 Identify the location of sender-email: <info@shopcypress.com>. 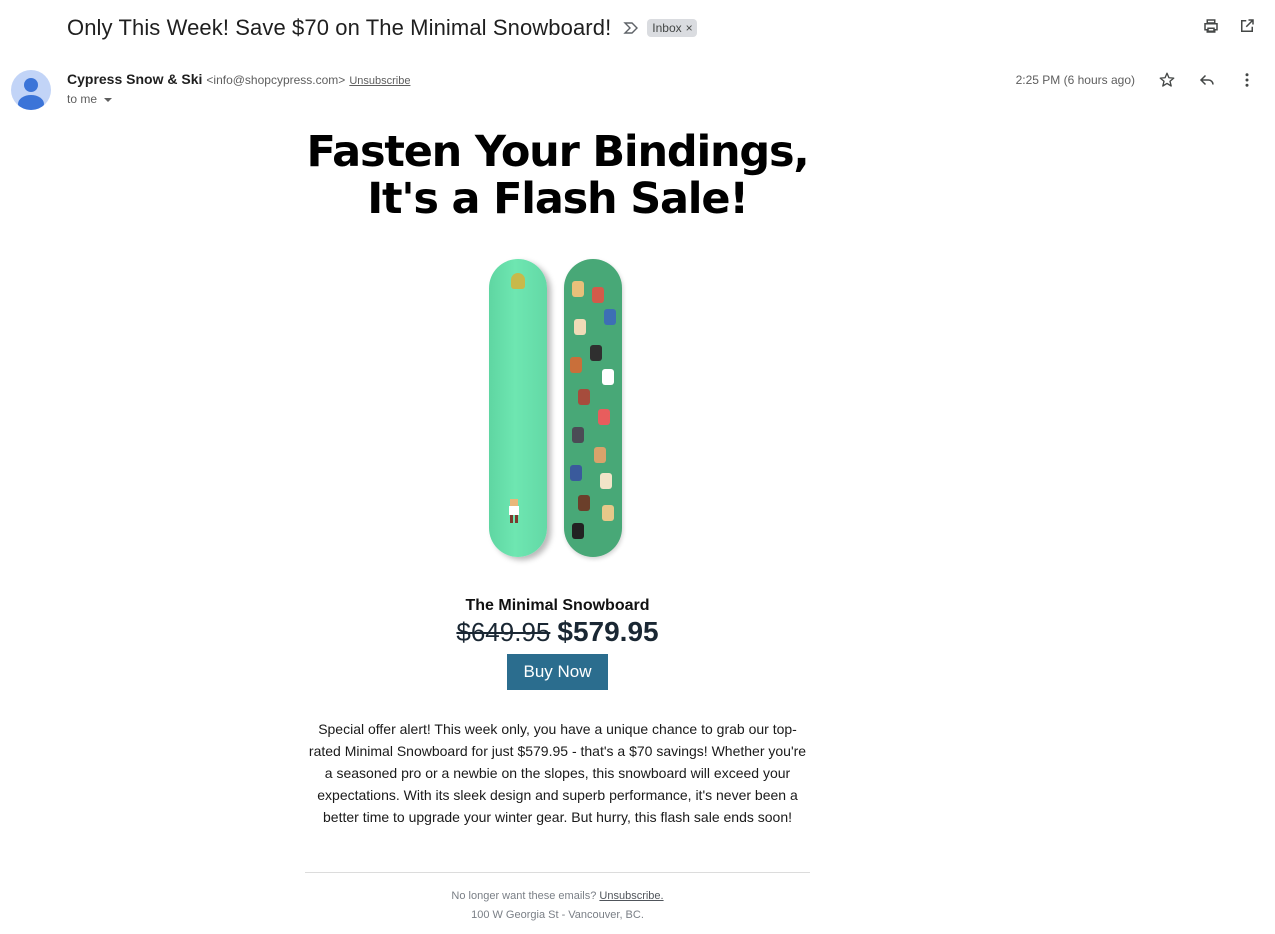
(276, 80).